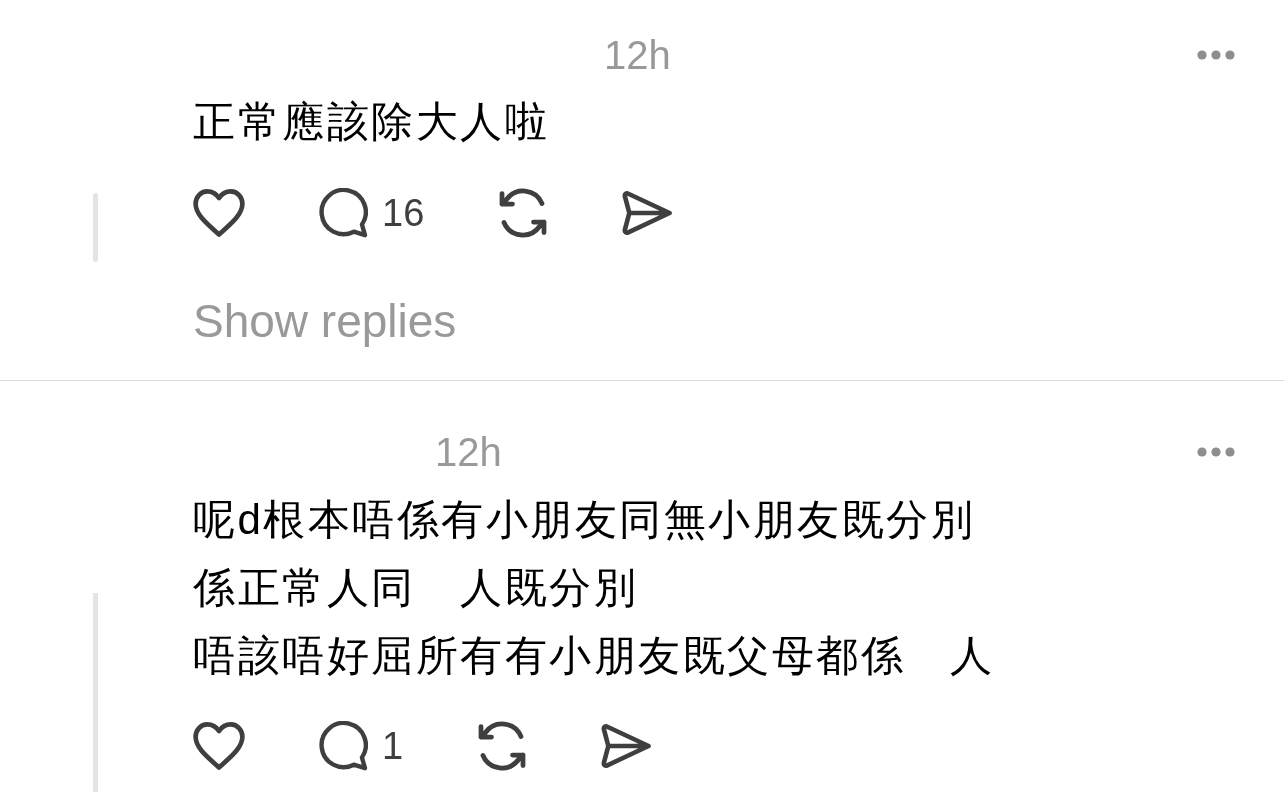 The image size is (1284, 792). Describe the element at coordinates (371, 122) in the screenshot. I see `comment-text-line: 正常應該除大人啦` at that location.